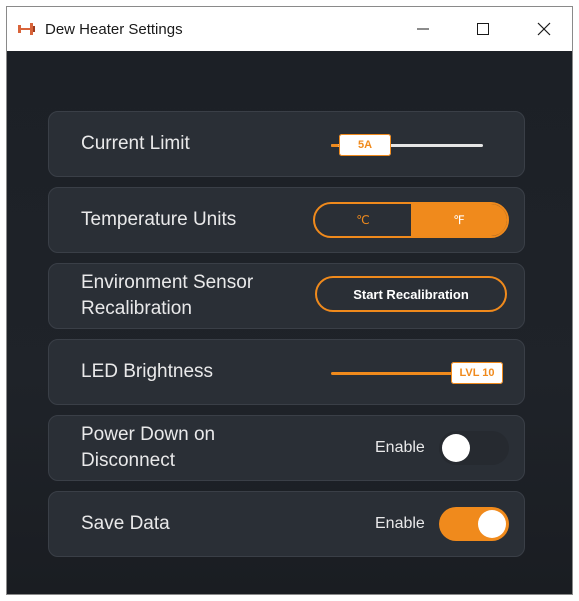 The image size is (579, 601). Describe the element at coordinates (148, 448) in the screenshot. I see `power-down-label: Power Down on Disconnect` at that location.